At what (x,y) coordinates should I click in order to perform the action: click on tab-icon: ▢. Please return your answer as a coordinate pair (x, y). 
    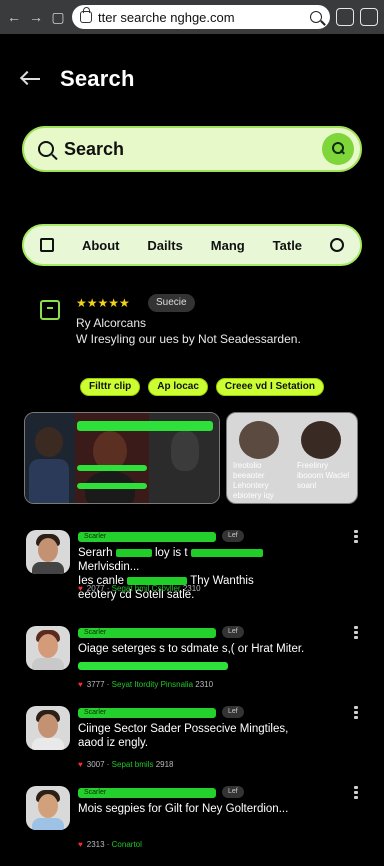
    Looking at the image, I should click on (58, 17).